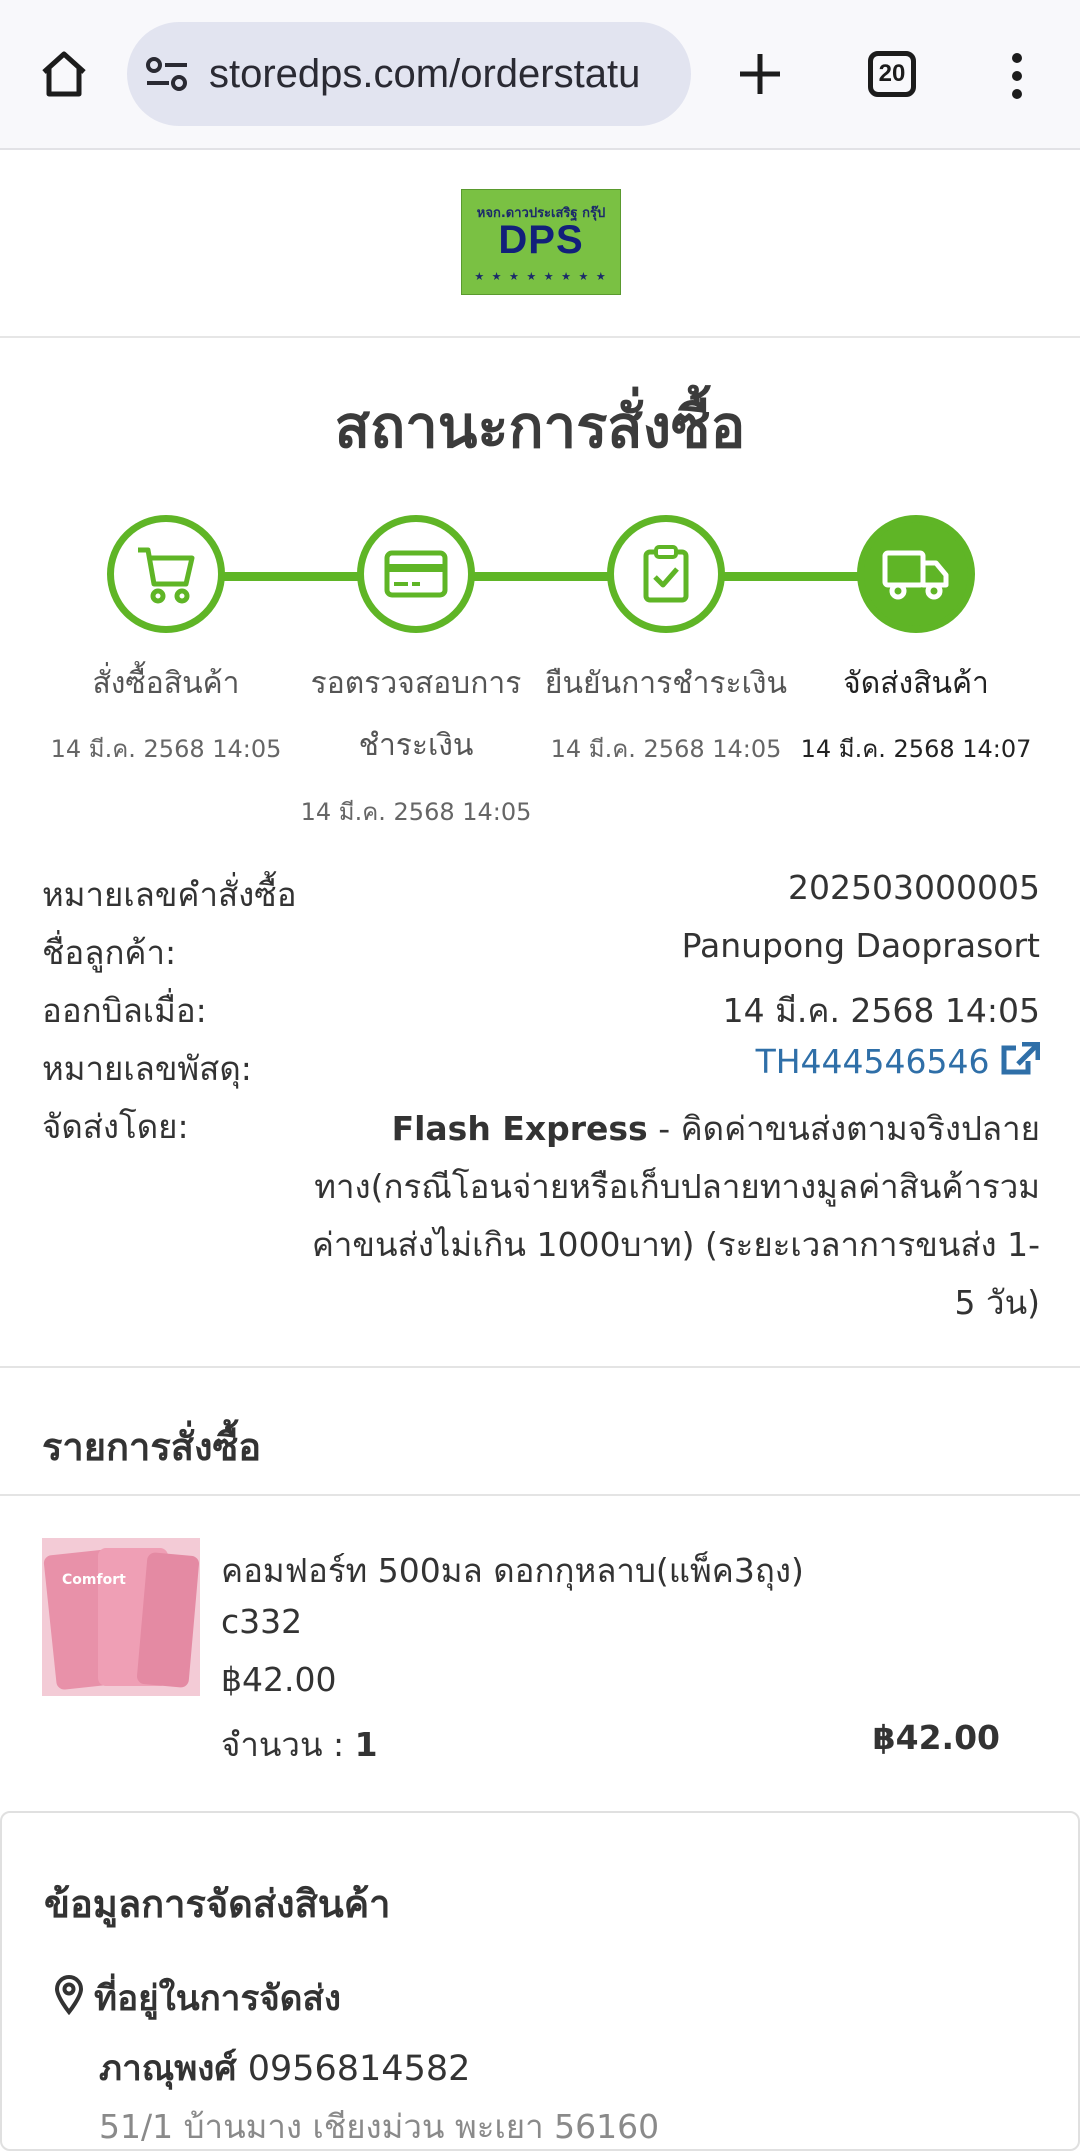  Describe the element at coordinates (166, 749) in the screenshot. I see `step-date-ordered: 14 มี.ค. 2568 14:05` at that location.